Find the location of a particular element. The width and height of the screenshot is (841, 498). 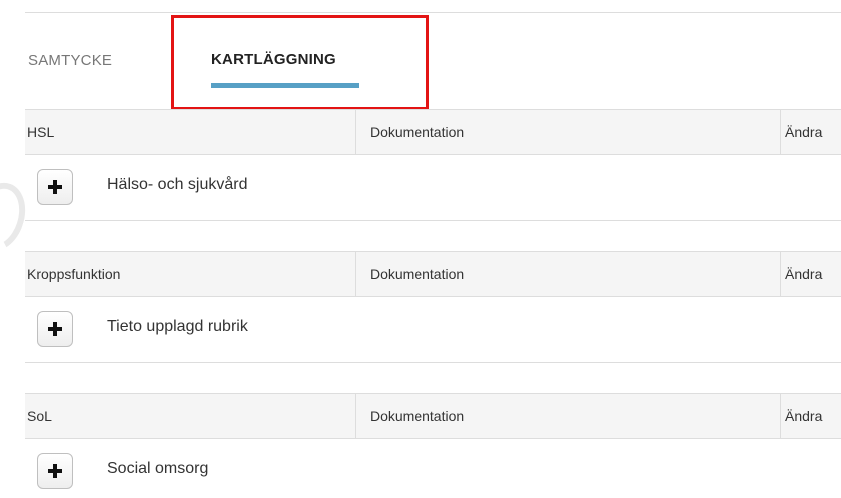

section-header: HSL Dokumentation Ändra is located at coordinates (433, 132).